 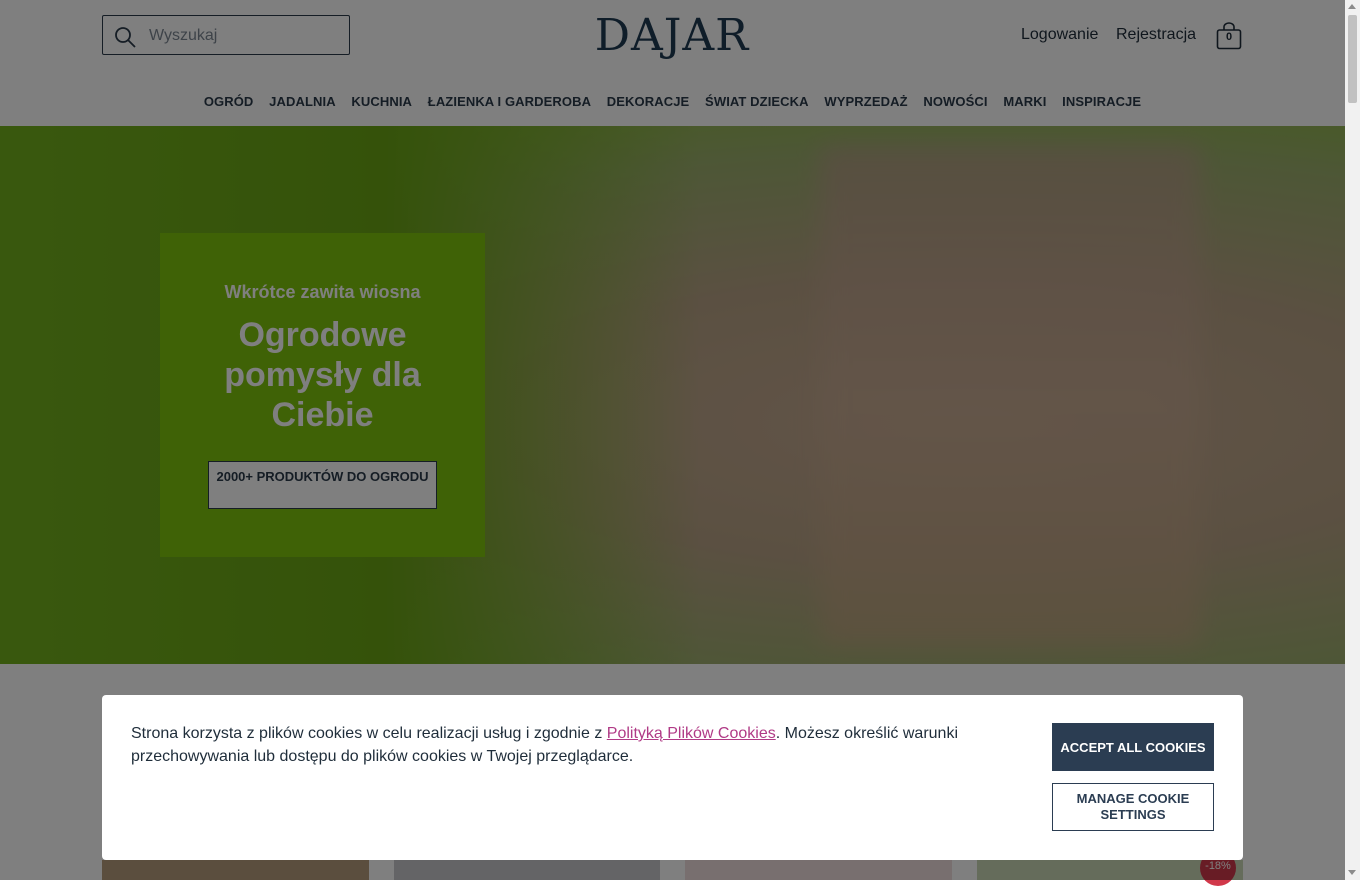 I want to click on cookie-policy-link: Polityką Plików Cookies, so click(x=691, y=733).